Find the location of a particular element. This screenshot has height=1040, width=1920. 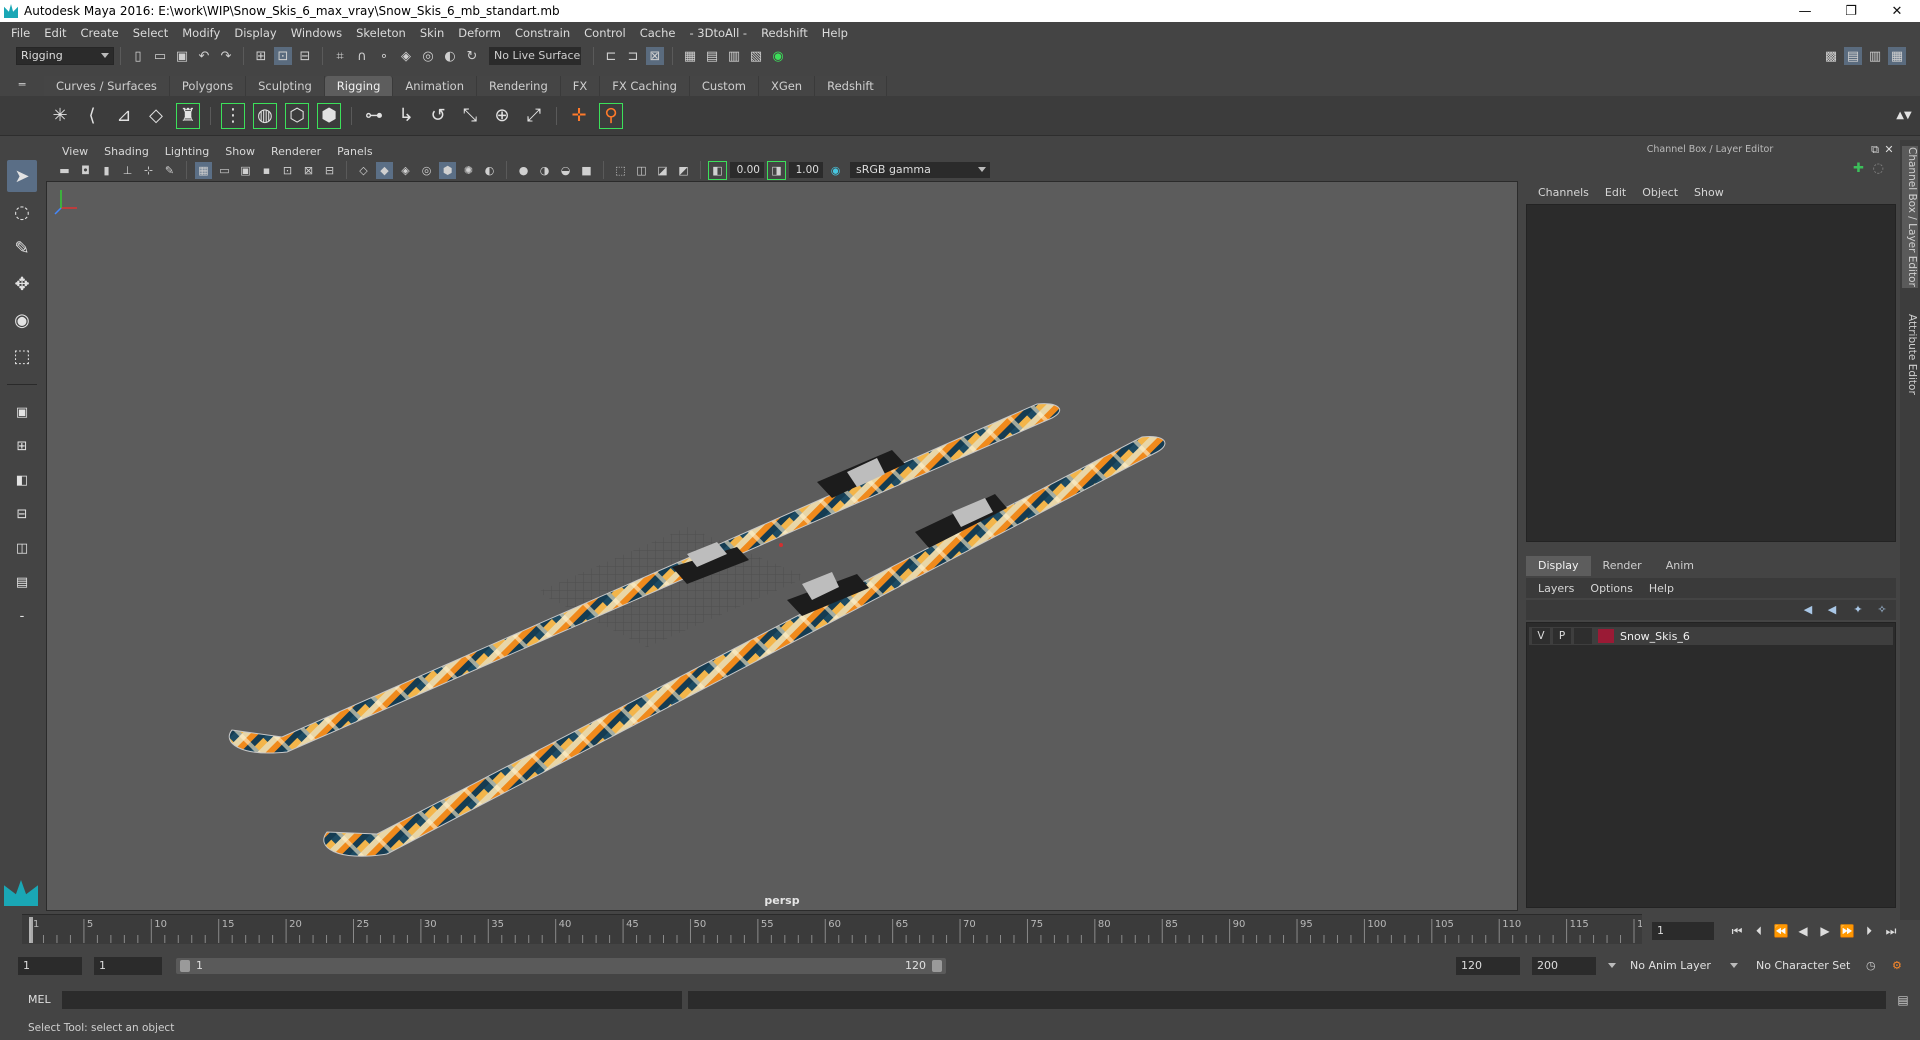

ik-handle-icon: ⊿ is located at coordinates (124, 116).